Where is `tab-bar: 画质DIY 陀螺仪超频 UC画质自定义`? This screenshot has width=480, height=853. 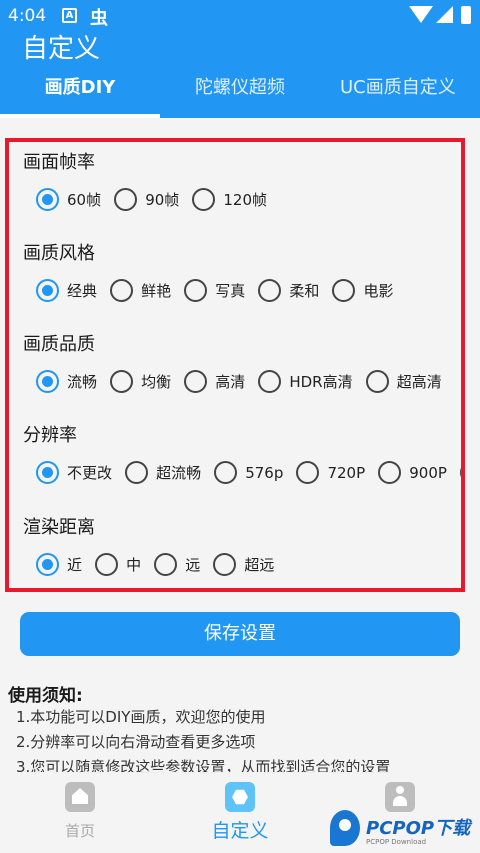 tab-bar: 画质DIY 陀螺仪超频 UC画质自定义 is located at coordinates (240, 90).